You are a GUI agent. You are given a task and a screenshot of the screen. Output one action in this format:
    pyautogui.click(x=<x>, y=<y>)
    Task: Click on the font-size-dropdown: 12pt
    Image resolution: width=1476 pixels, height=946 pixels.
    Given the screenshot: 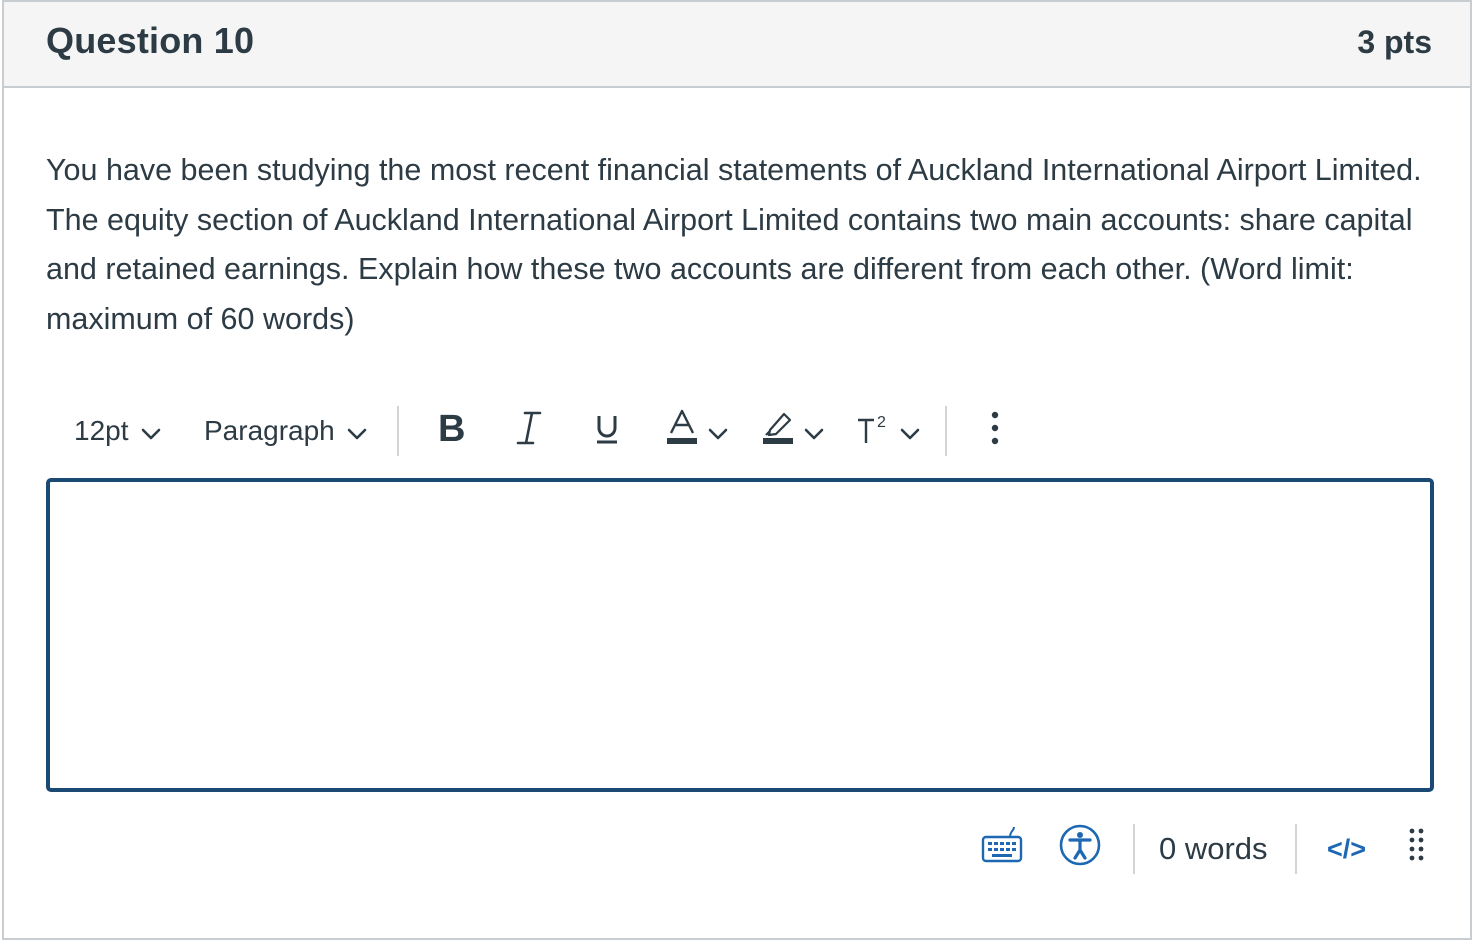 What is the action you would take?
    pyautogui.click(x=117, y=431)
    